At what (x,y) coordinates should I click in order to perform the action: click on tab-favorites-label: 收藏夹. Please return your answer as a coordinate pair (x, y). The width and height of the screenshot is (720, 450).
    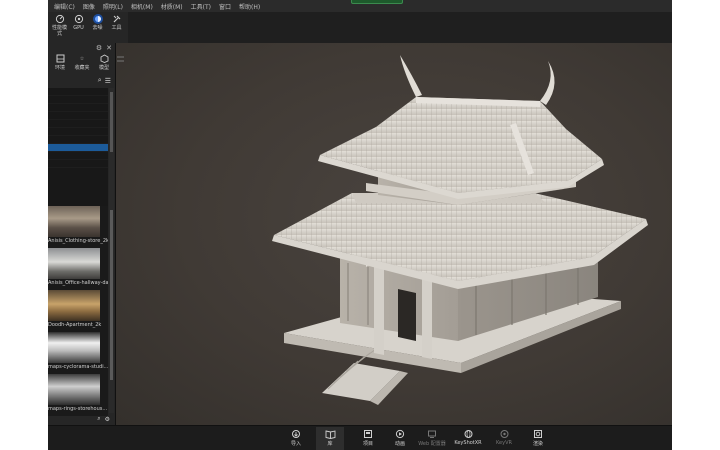
    Looking at the image, I should click on (82, 68).